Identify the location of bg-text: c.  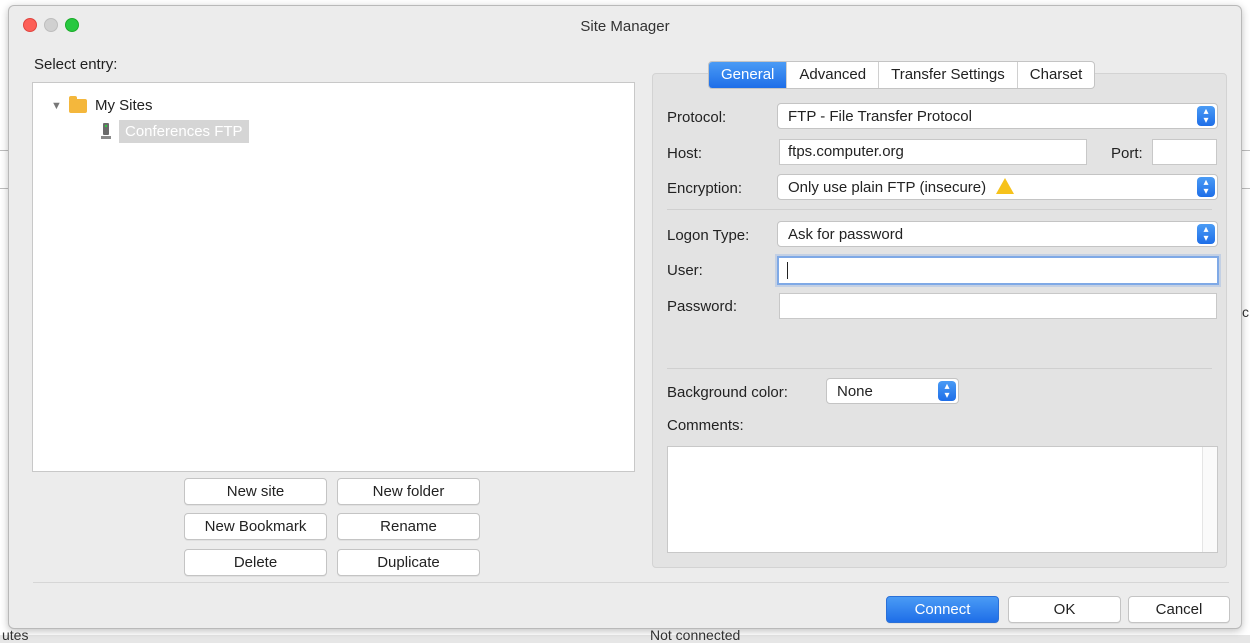
(1245, 312).